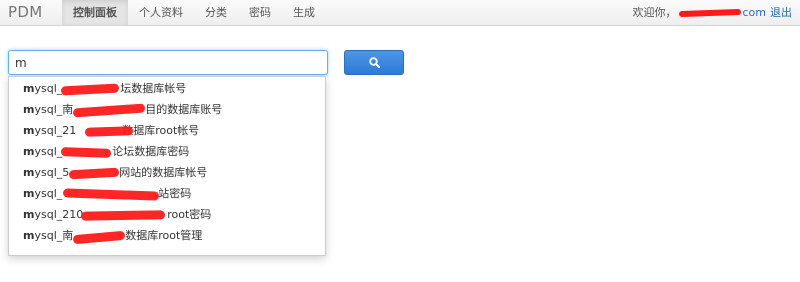 The width and height of the screenshot is (800, 282). What do you see at coordinates (25, 12) in the screenshot?
I see `brand-logo: PDM` at bounding box center [25, 12].